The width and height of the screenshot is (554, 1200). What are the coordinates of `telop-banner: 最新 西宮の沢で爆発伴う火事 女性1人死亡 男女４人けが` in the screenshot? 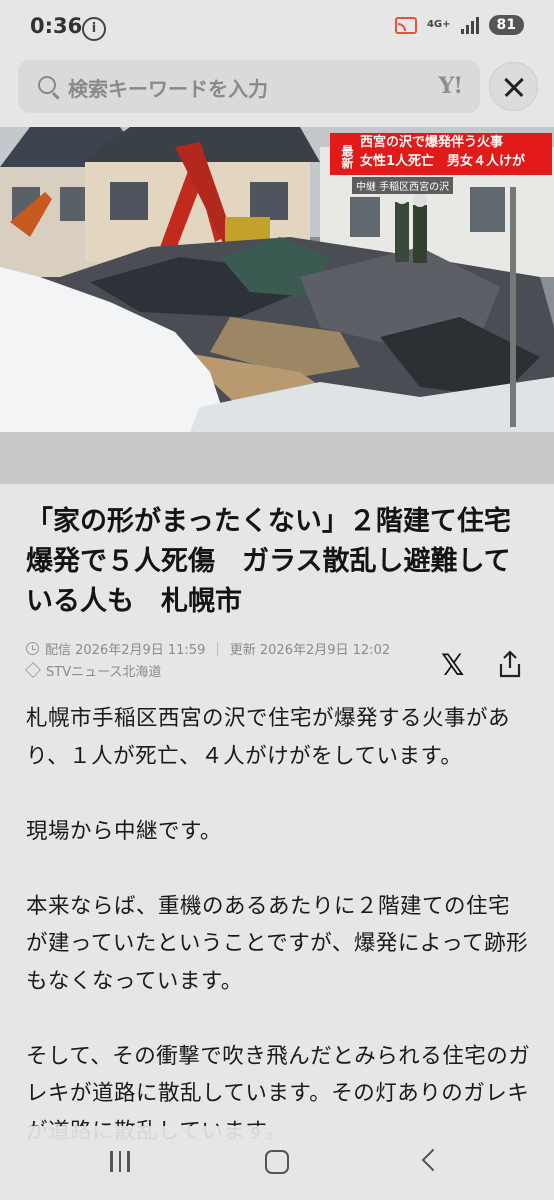 It's located at (441, 154).